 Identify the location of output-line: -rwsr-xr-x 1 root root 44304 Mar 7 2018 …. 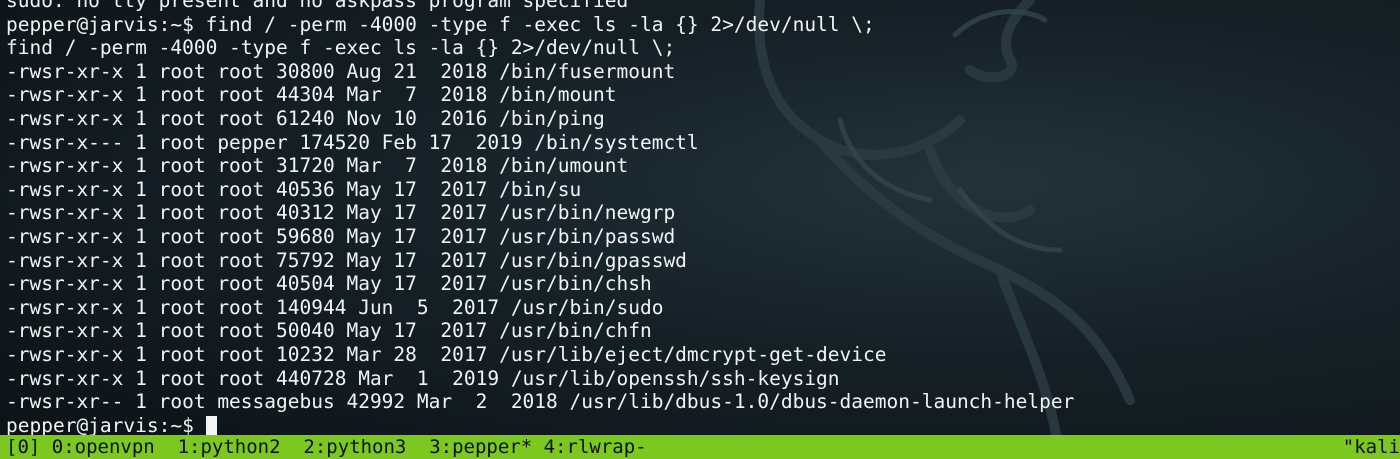
(311, 95).